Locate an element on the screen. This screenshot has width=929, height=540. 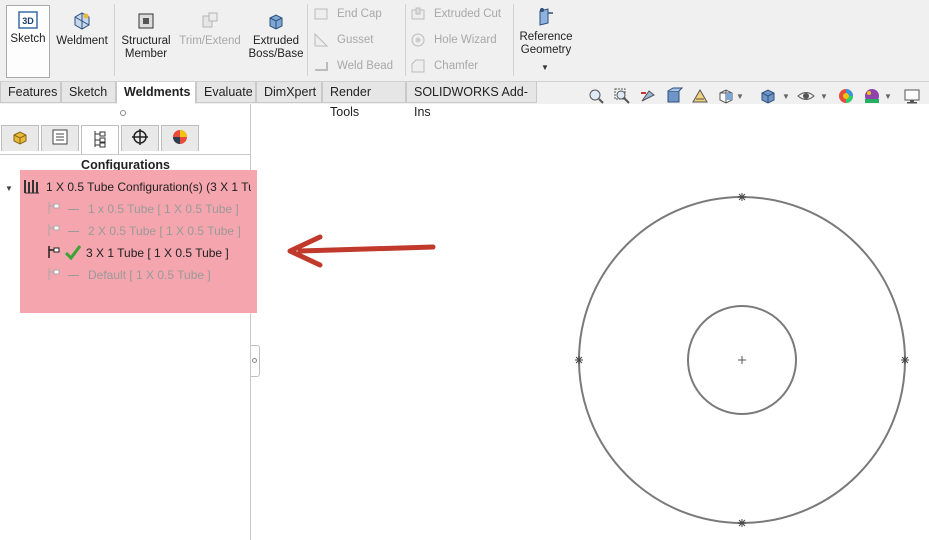
tab-feature-manager is located at coordinates (20, 138).